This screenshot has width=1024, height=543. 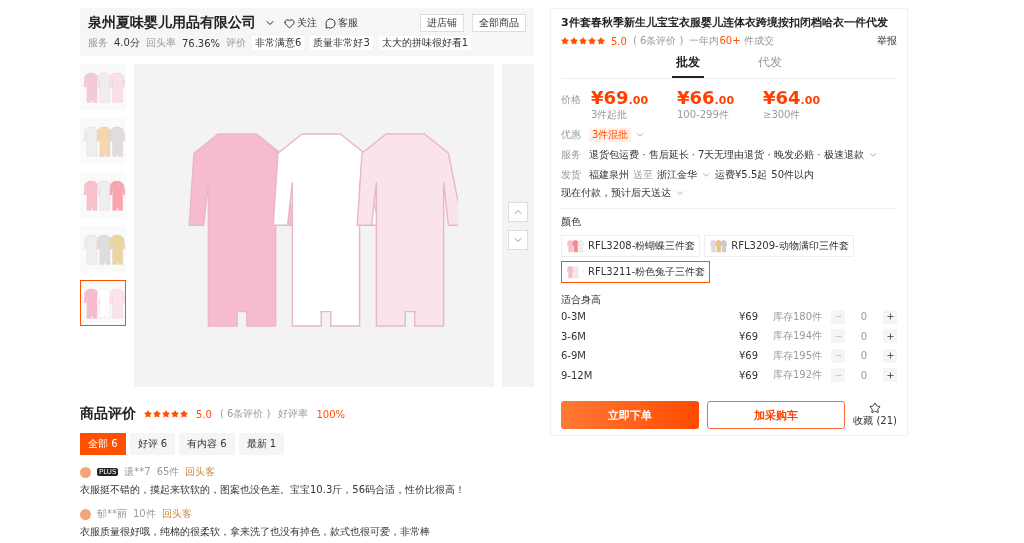 I want to click on rating-label: 评价, so click(x=236, y=43).